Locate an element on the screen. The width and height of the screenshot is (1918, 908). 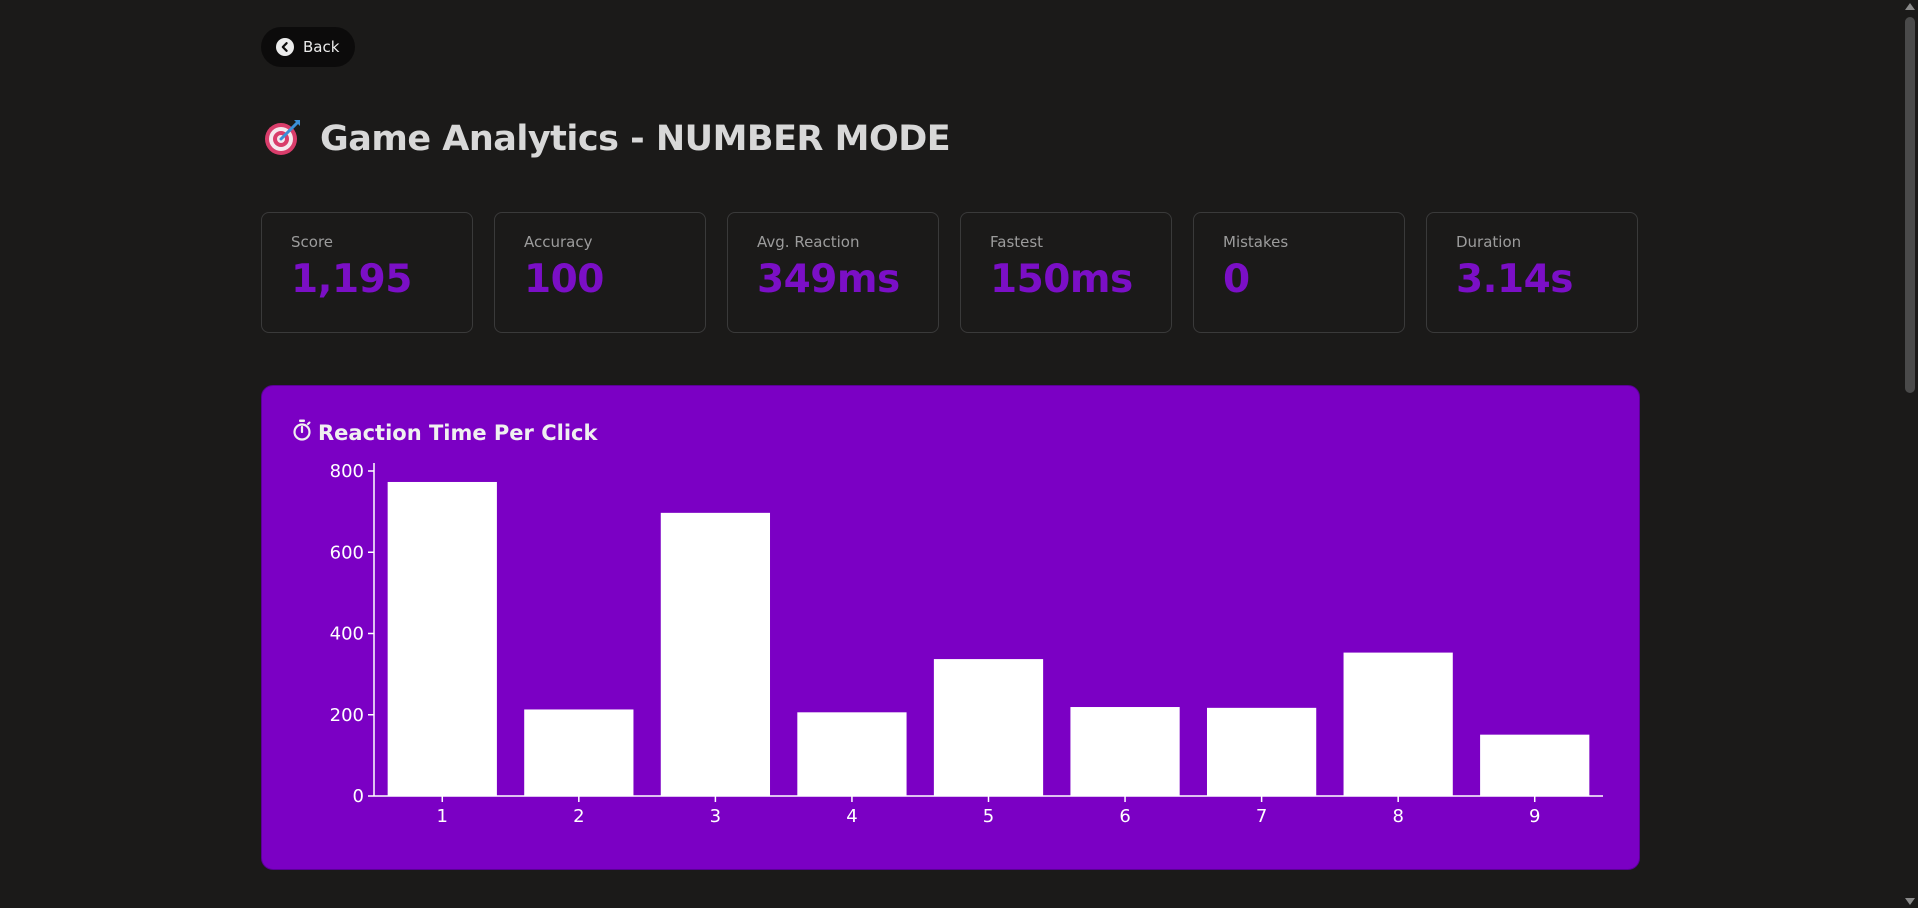
stat-label: Accuracy is located at coordinates (558, 242).